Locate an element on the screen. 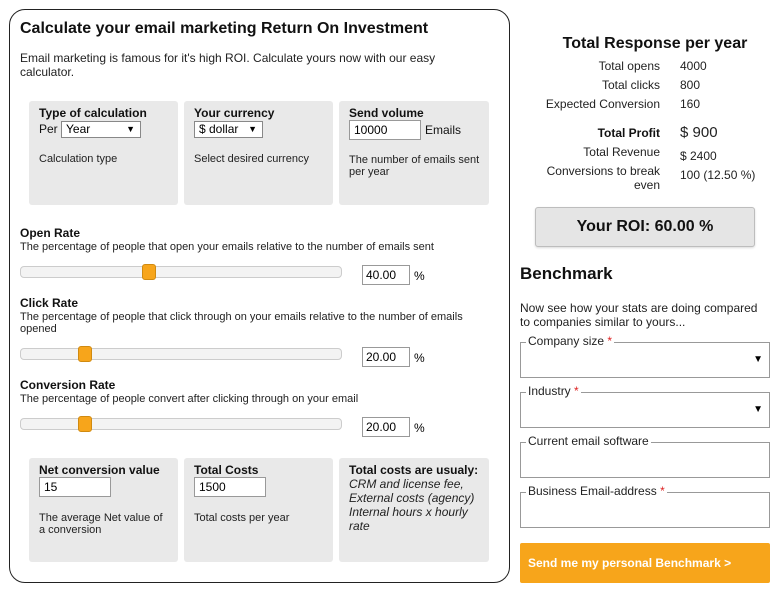 The height and width of the screenshot is (592, 779). net-value-label: Net conversion value is located at coordinates (99, 470).